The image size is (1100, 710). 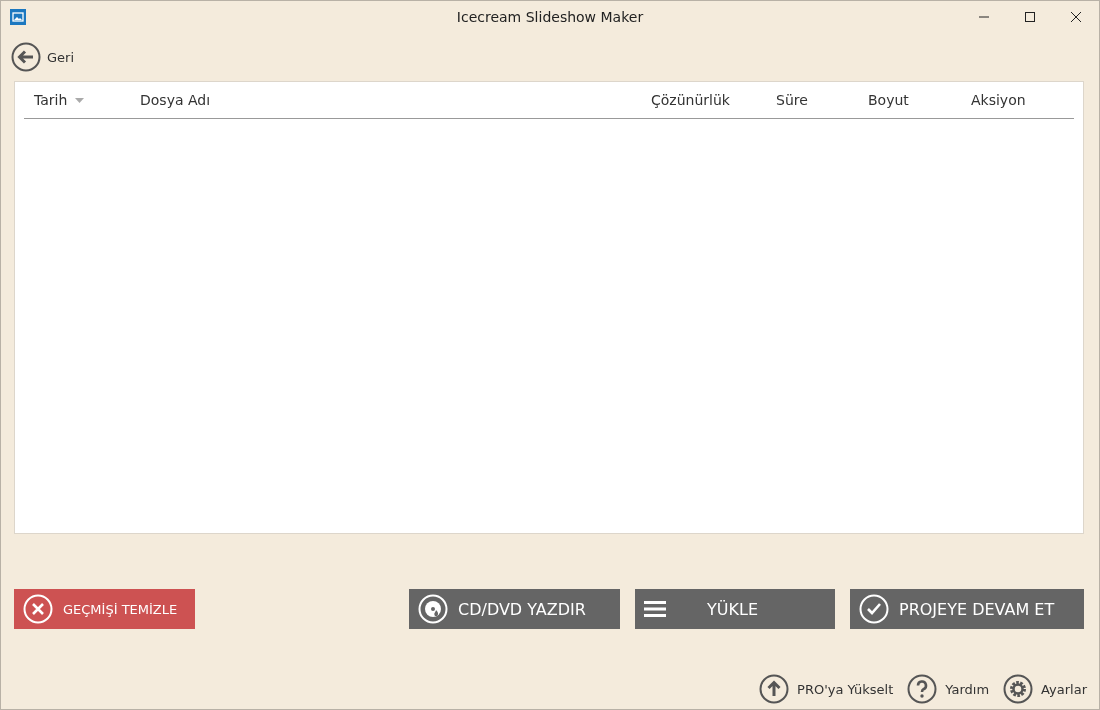 What do you see at coordinates (826, 689) in the screenshot?
I see `footer-link: PRO'ya Yükselt` at bounding box center [826, 689].